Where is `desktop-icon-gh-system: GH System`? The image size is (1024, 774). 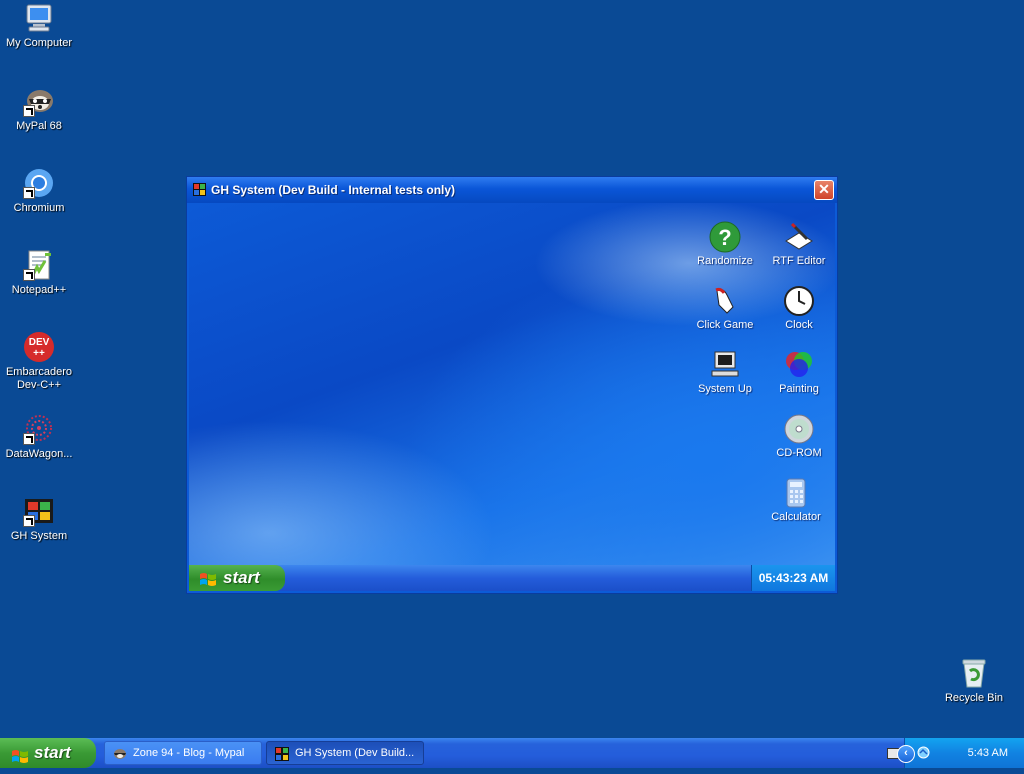
desktop-icon-gh-system: GH System is located at coordinates (39, 519).